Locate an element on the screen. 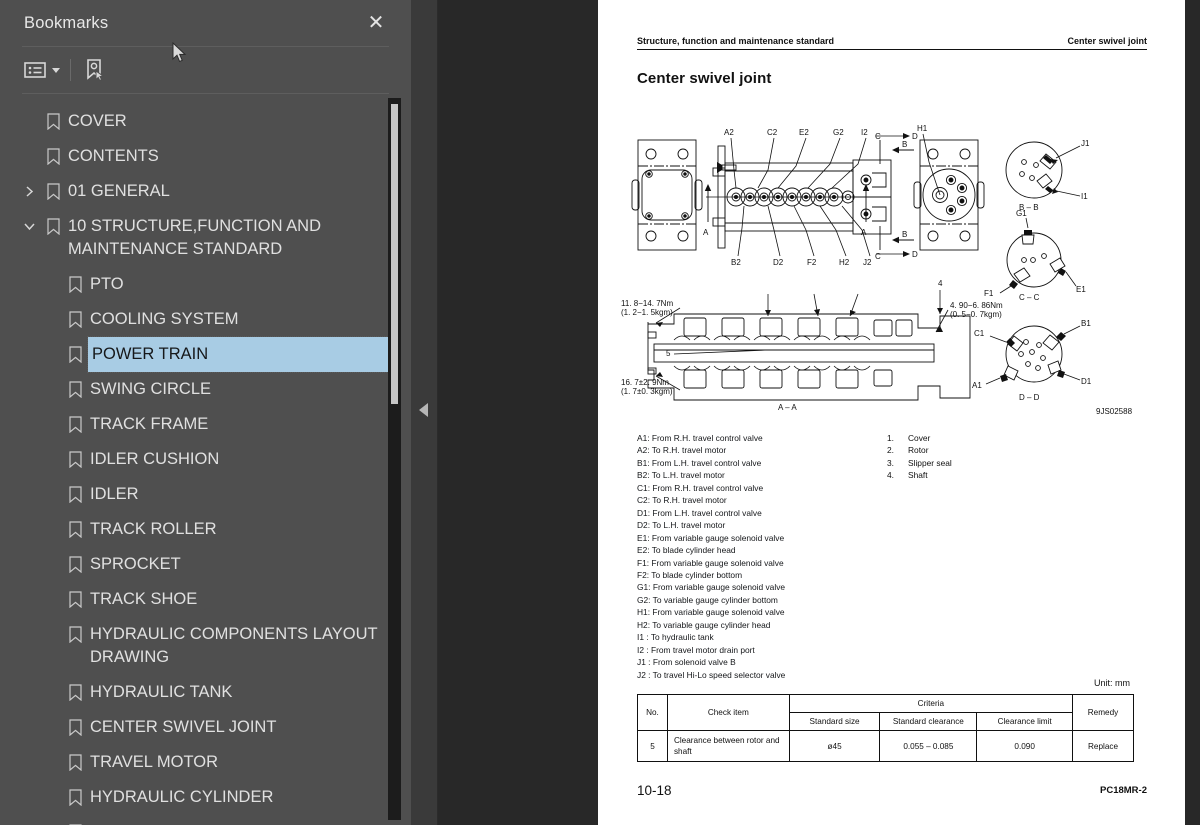  chevron-right-icon is located at coordinates (29, 191).